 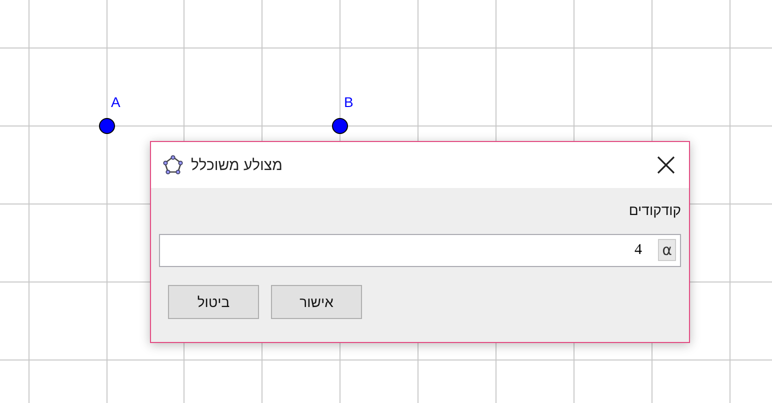 What do you see at coordinates (316, 302) in the screenshot?
I see `dialog-button: אישור` at bounding box center [316, 302].